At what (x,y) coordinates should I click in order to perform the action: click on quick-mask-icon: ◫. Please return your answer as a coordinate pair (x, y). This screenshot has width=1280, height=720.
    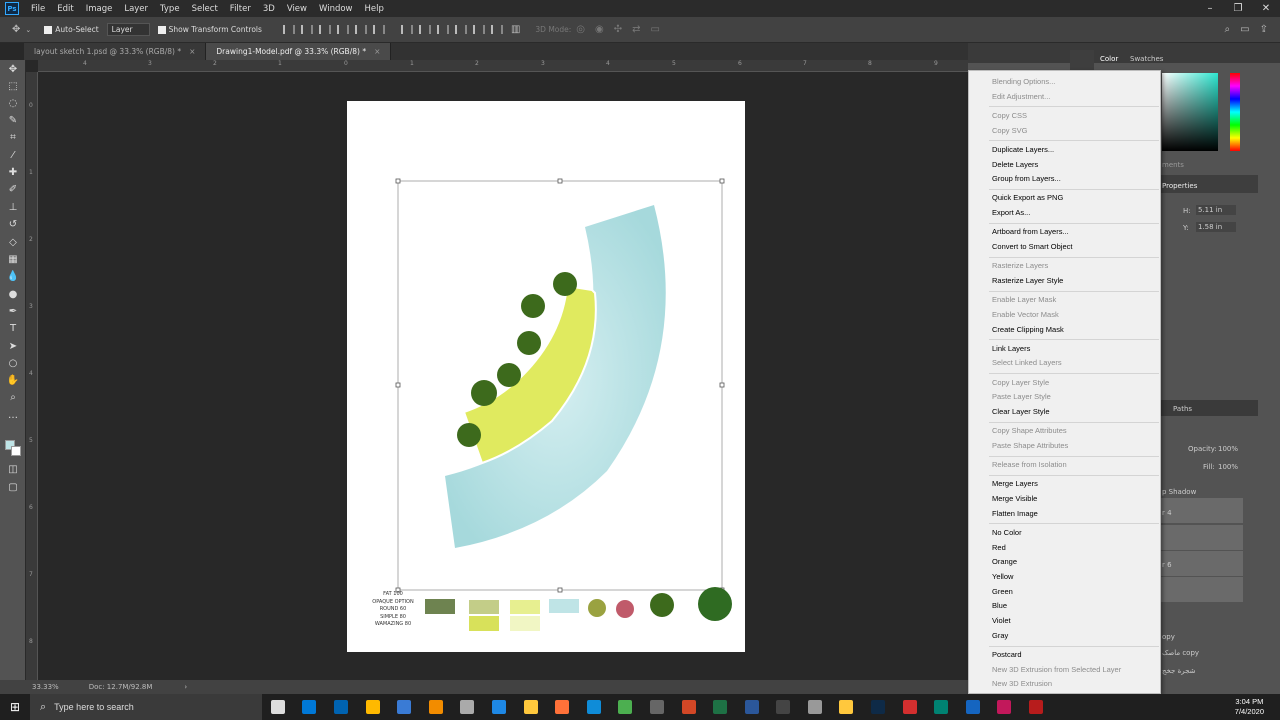
    Looking at the image, I should click on (13, 470).